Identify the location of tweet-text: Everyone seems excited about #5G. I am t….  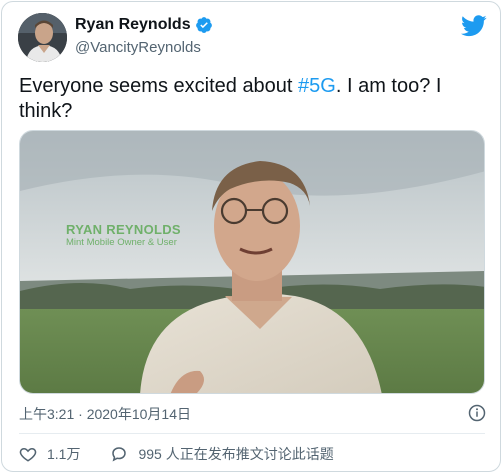
(254, 99).